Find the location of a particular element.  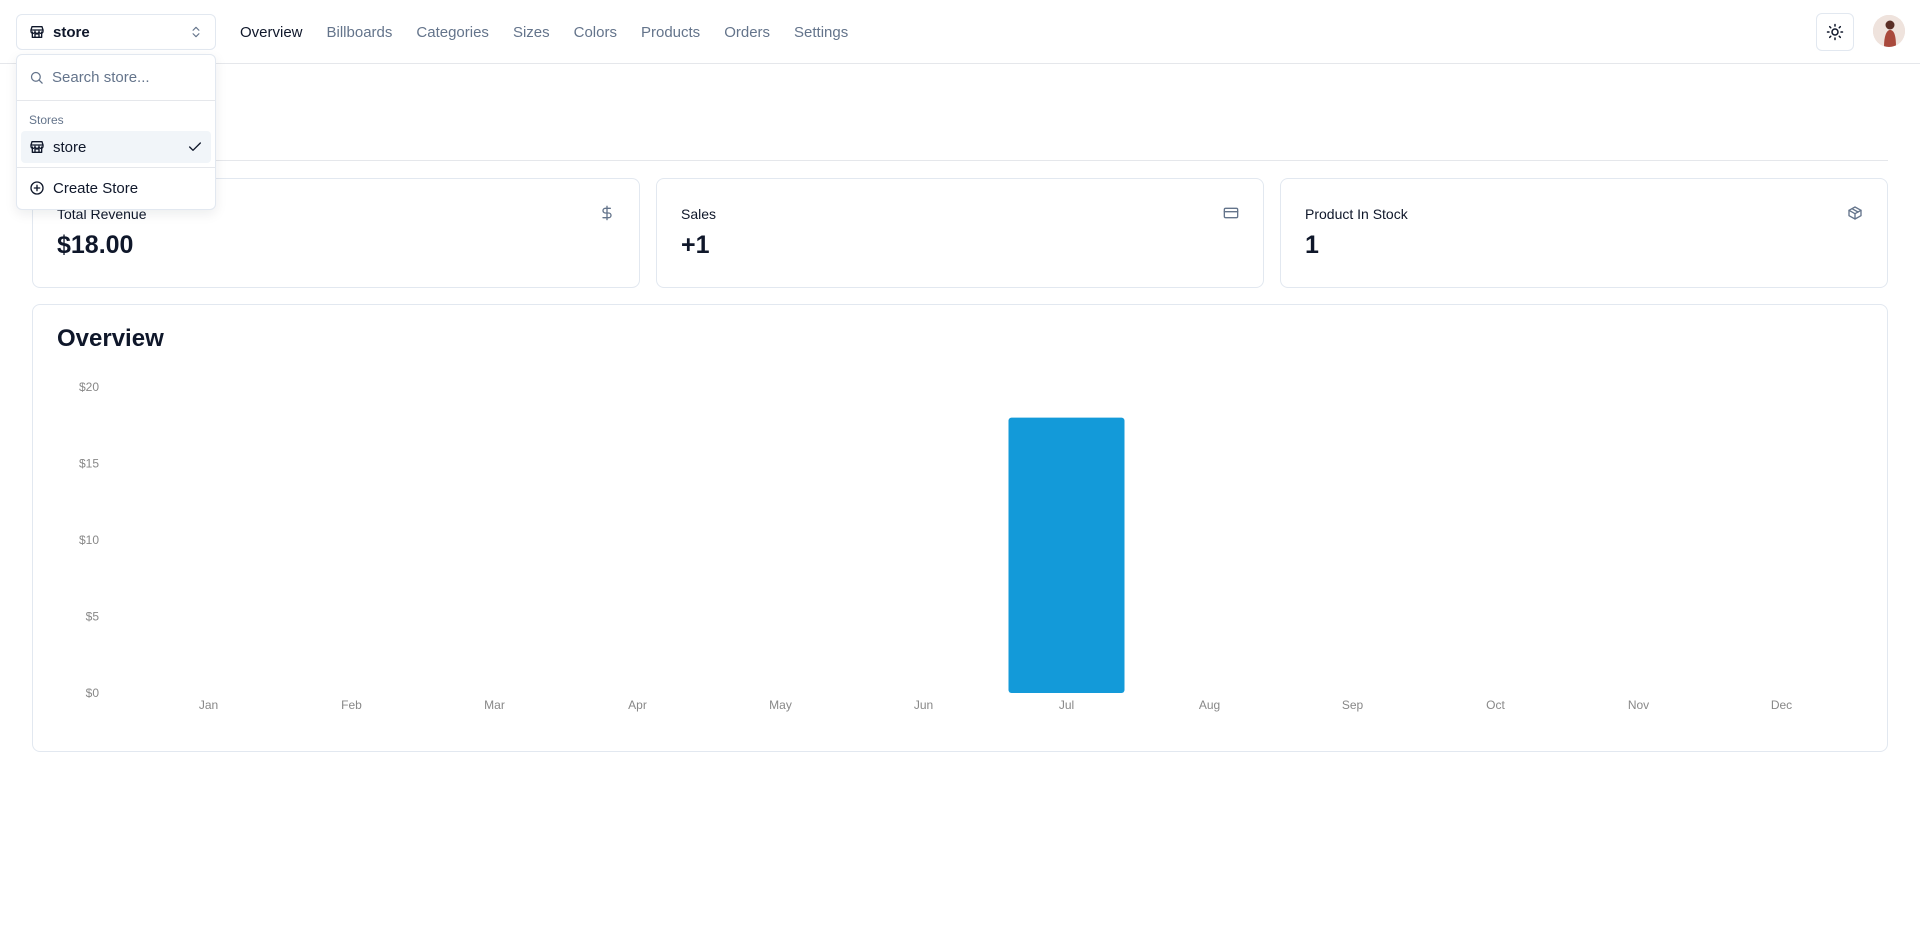

x-tick-label: Aug is located at coordinates (1209, 705).